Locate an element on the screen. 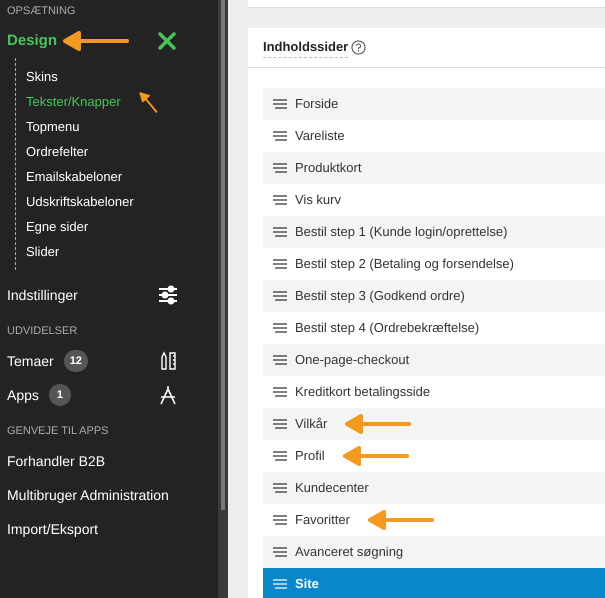 This screenshot has height=598, width=605. page-label: Bestil step 1 (Kunde login/oprettelse) is located at coordinates (401, 232).